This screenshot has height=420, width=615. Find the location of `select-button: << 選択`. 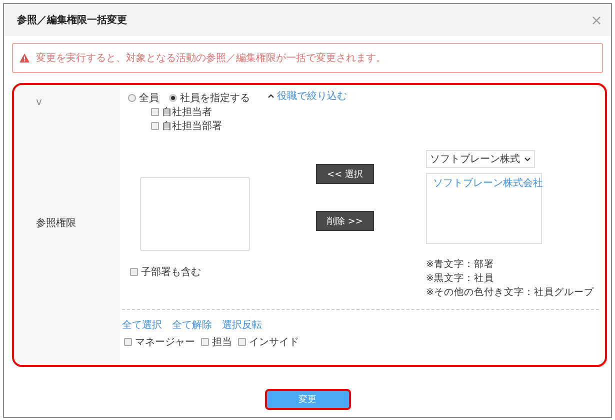

select-button: << 選択 is located at coordinates (345, 174).